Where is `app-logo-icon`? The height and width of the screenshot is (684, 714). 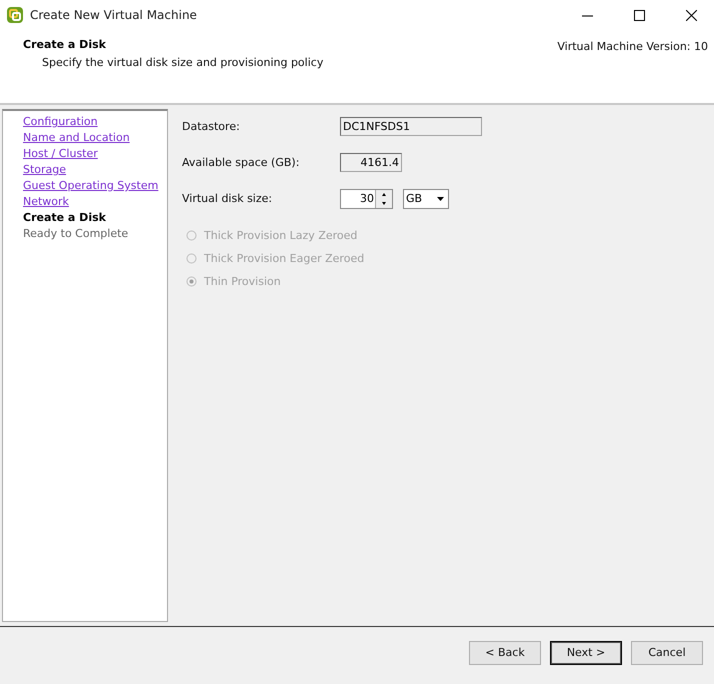
app-logo-icon is located at coordinates (15, 15).